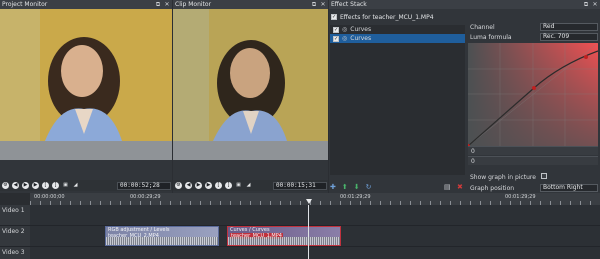 The image size is (600, 259). I want to click on effect-row-curves-1: ✓ ◎ Curves, so click(397, 29).